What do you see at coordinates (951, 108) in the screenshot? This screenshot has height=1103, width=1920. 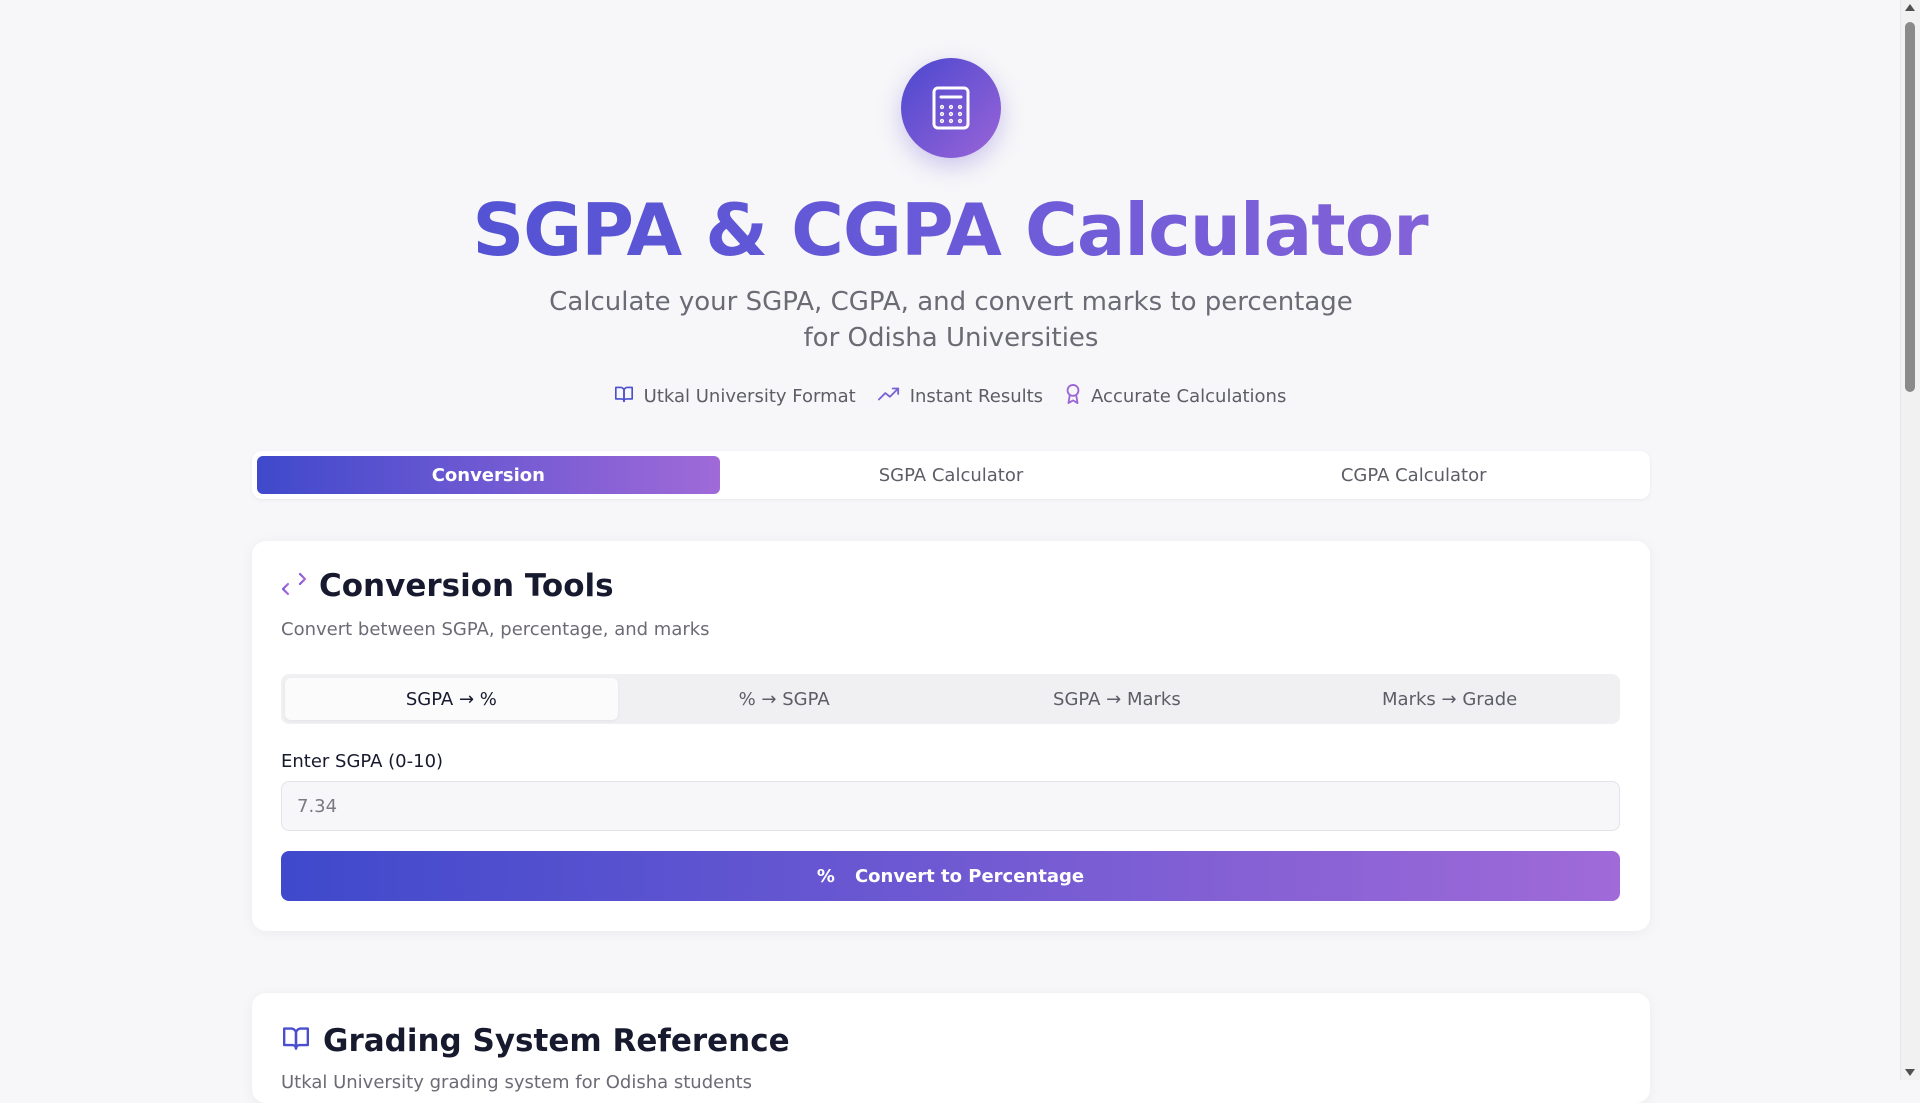 I see `calculator-icon` at bounding box center [951, 108].